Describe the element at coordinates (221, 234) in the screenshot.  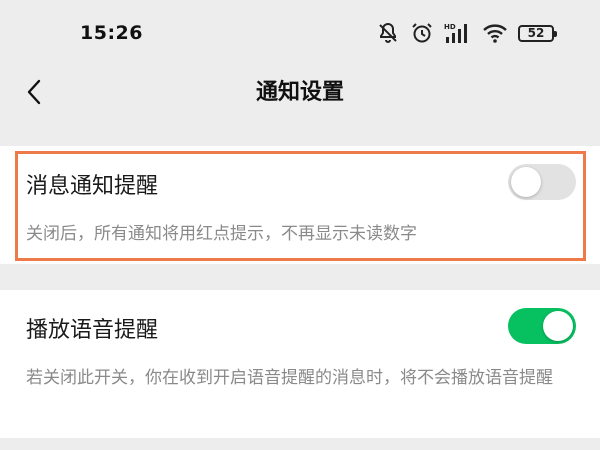
I see `setting-description: 关闭后，所有通知将用红点提示，不再显示未读数字` at that location.